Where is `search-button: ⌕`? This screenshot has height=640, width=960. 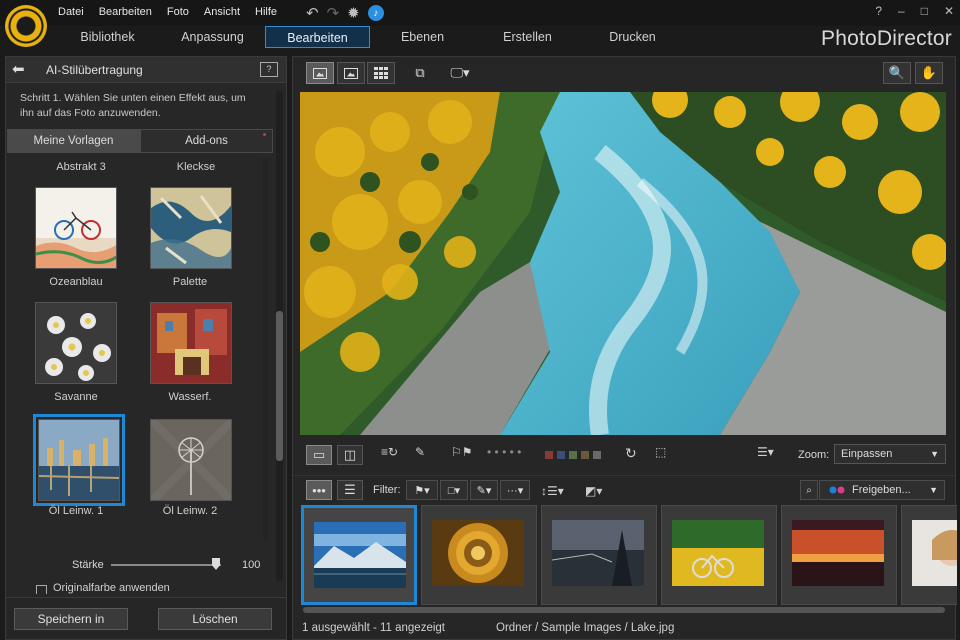
search-button: ⌕ is located at coordinates (809, 490).